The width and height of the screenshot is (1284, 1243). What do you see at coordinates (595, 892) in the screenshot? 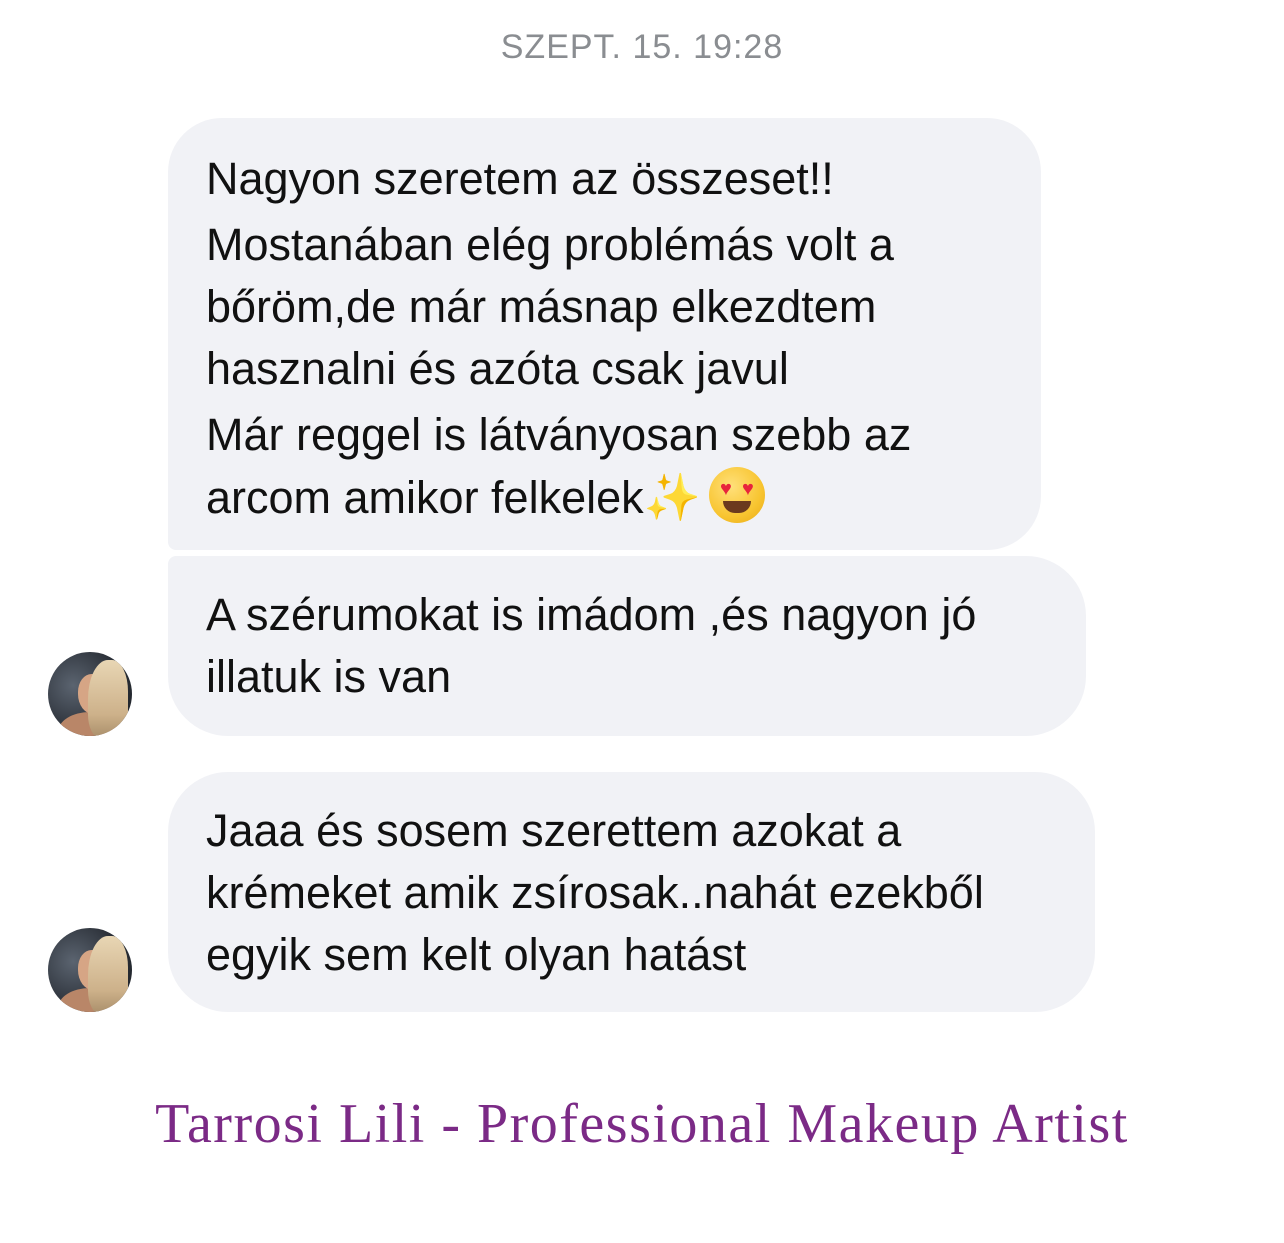
I see `message-line: krémeket amik zsírosak..nahát ezekből` at bounding box center [595, 892].